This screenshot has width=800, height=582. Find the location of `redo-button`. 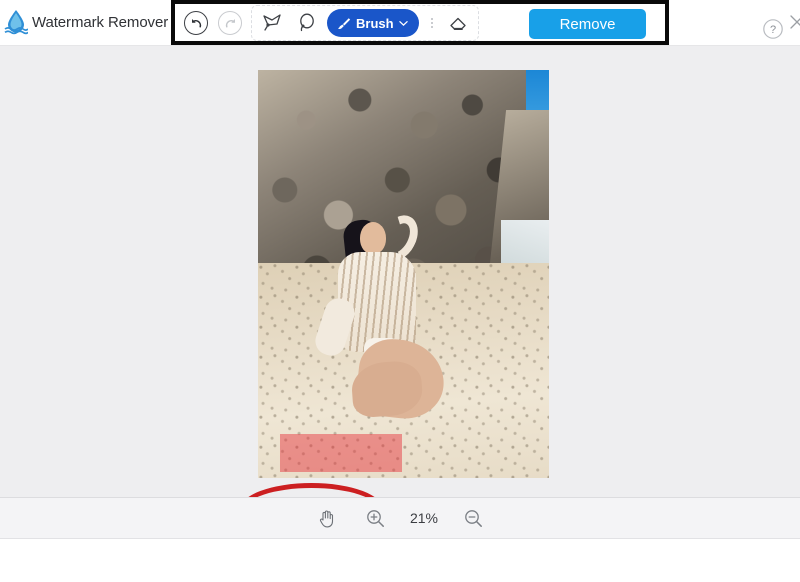

redo-button is located at coordinates (230, 23).